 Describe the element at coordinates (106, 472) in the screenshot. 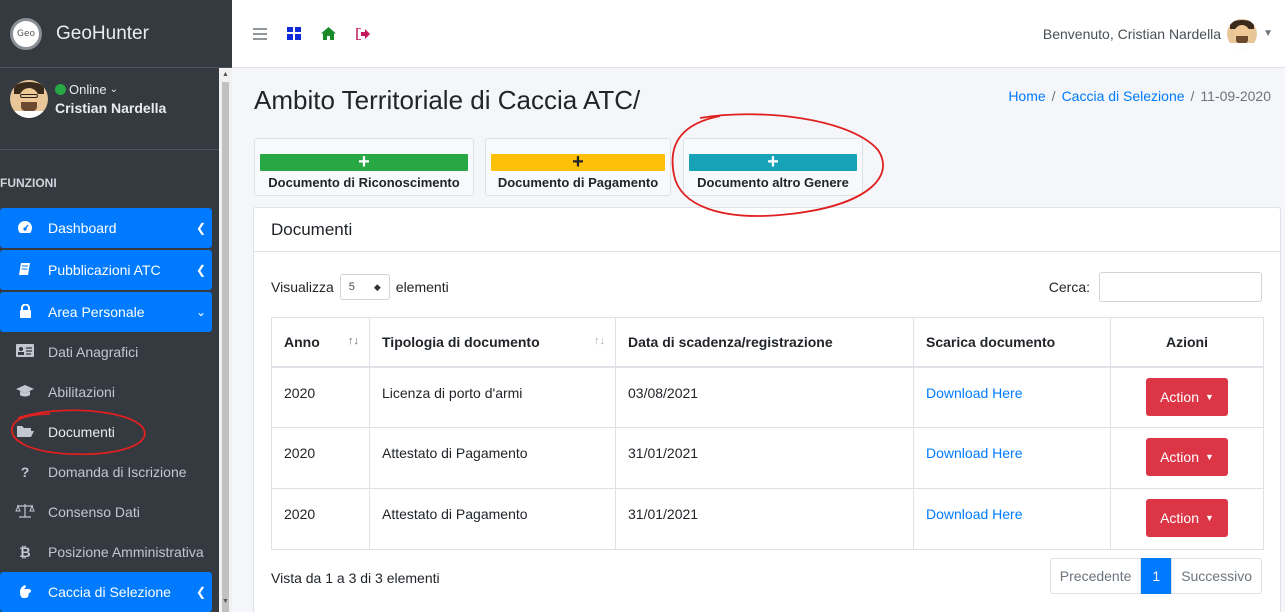

I see `sidebar-item-domanda-iscrizione: ? Domanda di Iscrizione` at that location.